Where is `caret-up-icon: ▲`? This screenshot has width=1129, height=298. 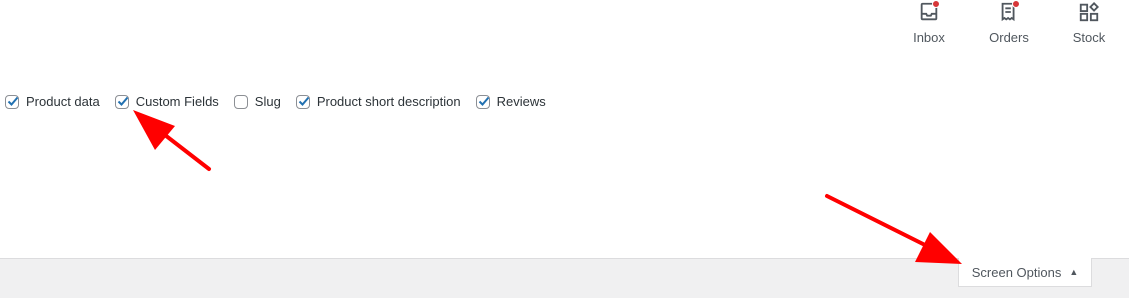
caret-up-icon: ▲ is located at coordinates (1074, 272).